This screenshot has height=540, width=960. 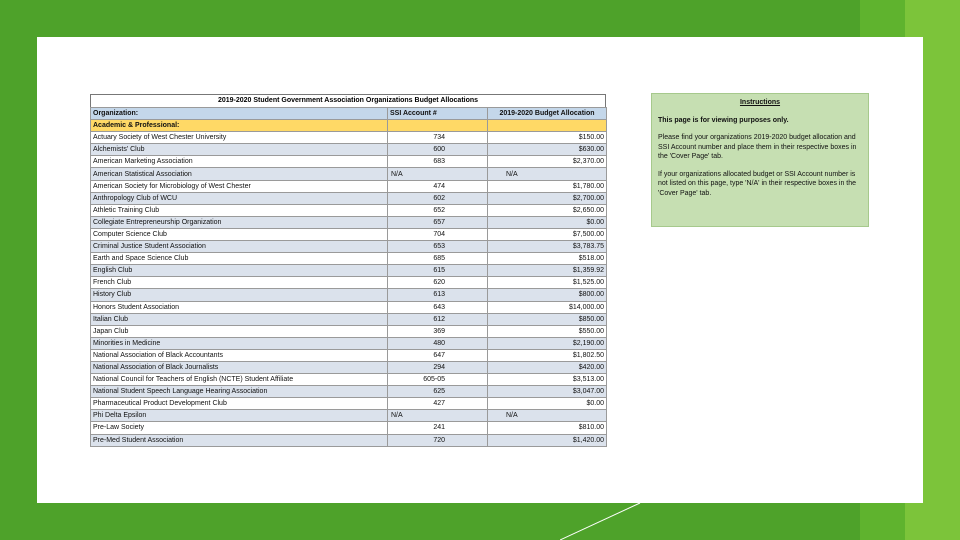 What do you see at coordinates (547, 271) in the screenshot?
I see `allocation-cell: $1,359.92` at bounding box center [547, 271].